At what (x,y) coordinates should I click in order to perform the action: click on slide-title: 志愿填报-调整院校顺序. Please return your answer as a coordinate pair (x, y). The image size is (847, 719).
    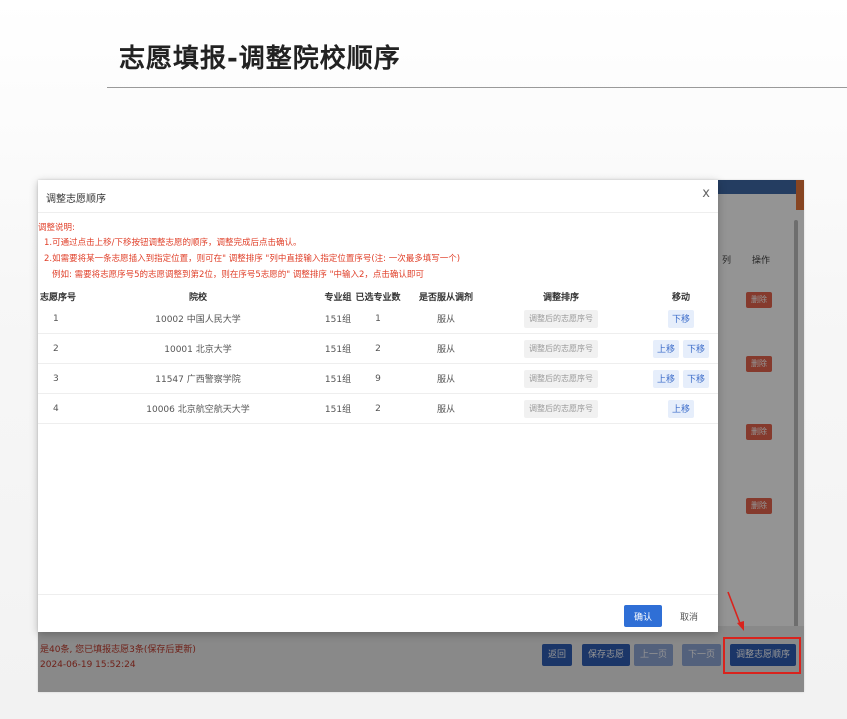
    Looking at the image, I should click on (260, 59).